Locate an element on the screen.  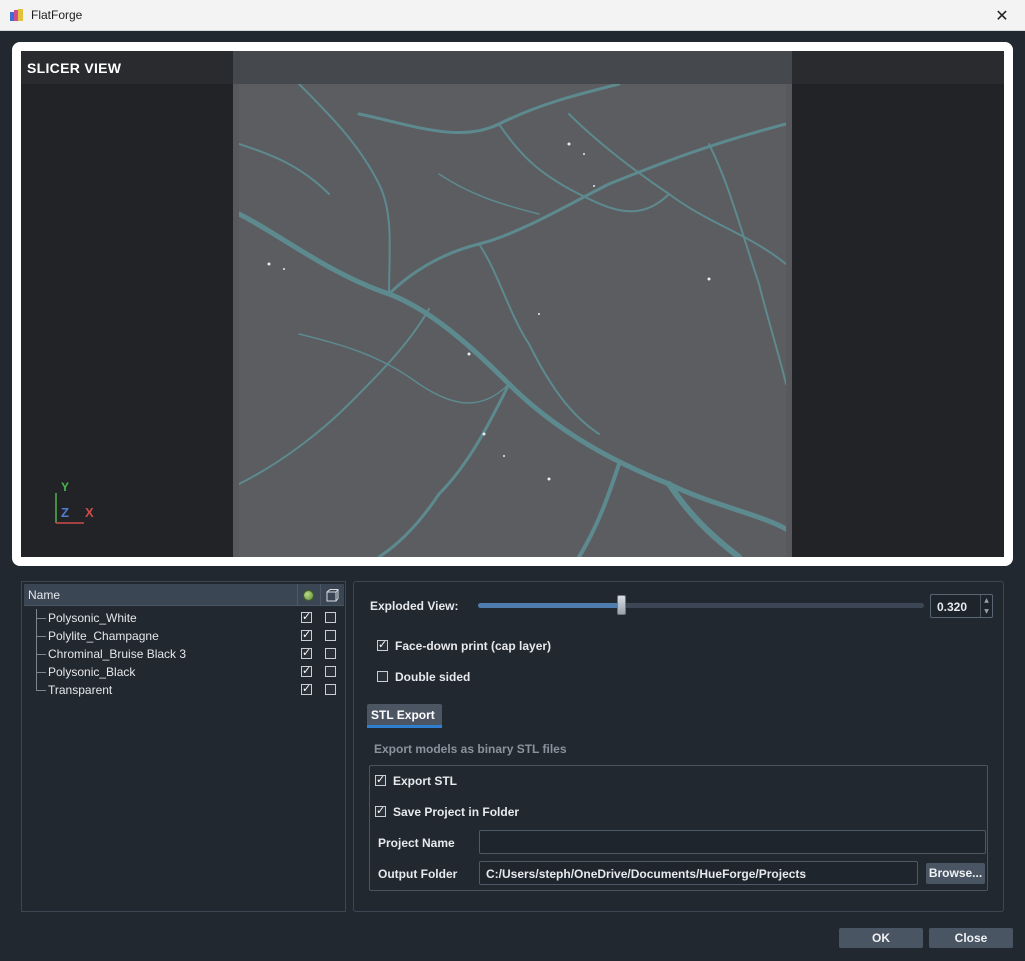
cube-icon is located at coordinates (332, 594).